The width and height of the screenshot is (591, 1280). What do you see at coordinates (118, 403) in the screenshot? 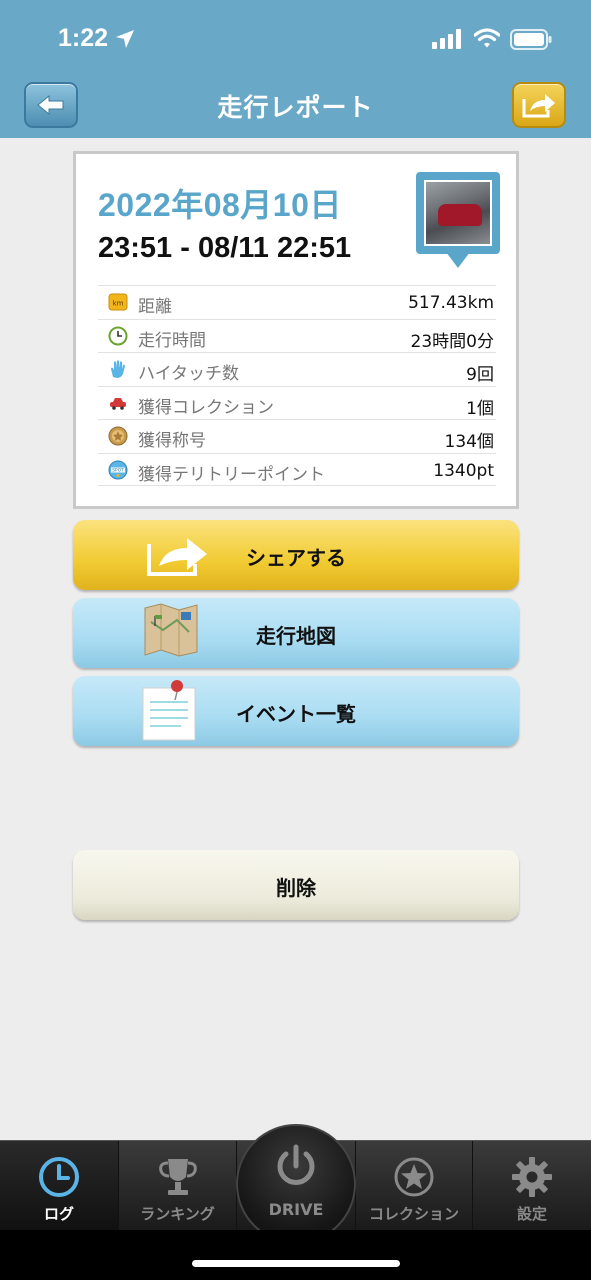
I see `car-icon` at bounding box center [118, 403].